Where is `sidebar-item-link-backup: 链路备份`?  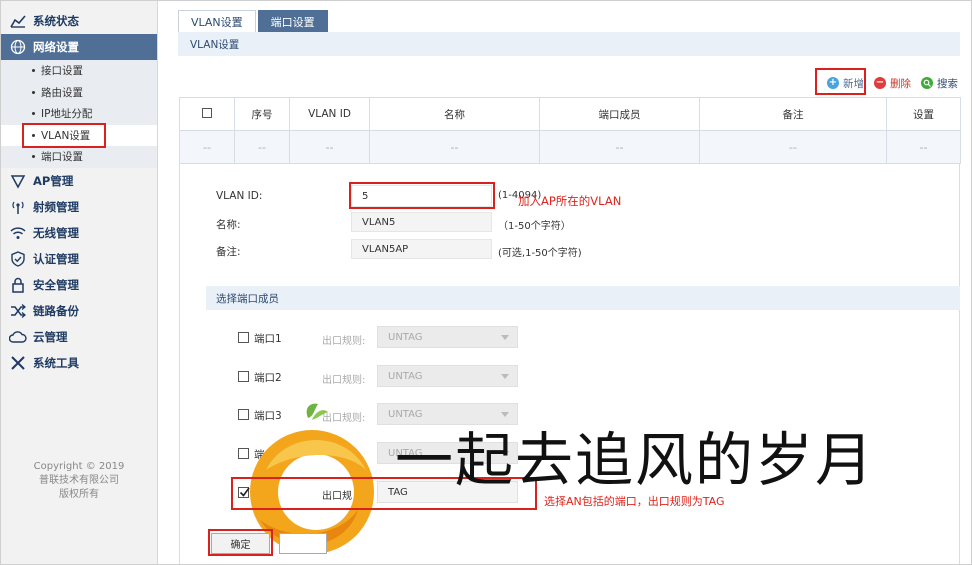
sidebar-item-link-backup: 链路备份 is located at coordinates (78, 311).